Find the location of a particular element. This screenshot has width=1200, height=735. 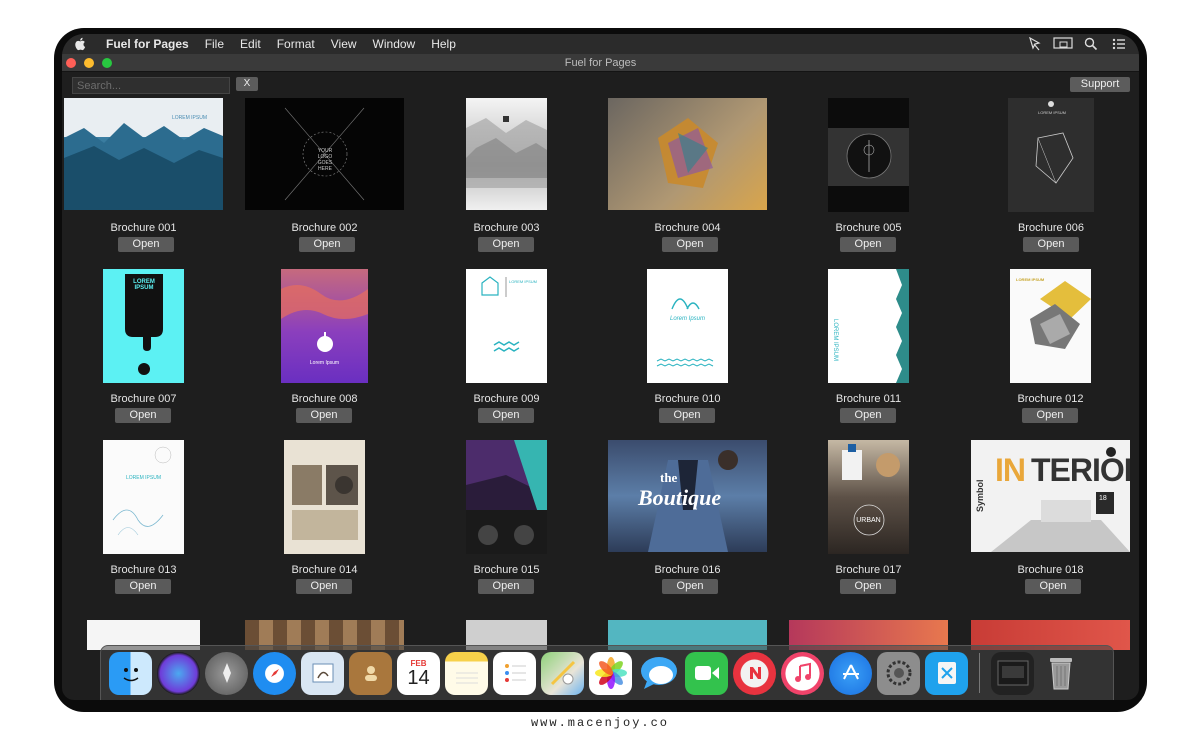

status-area is located at coordinates (1082, 44).